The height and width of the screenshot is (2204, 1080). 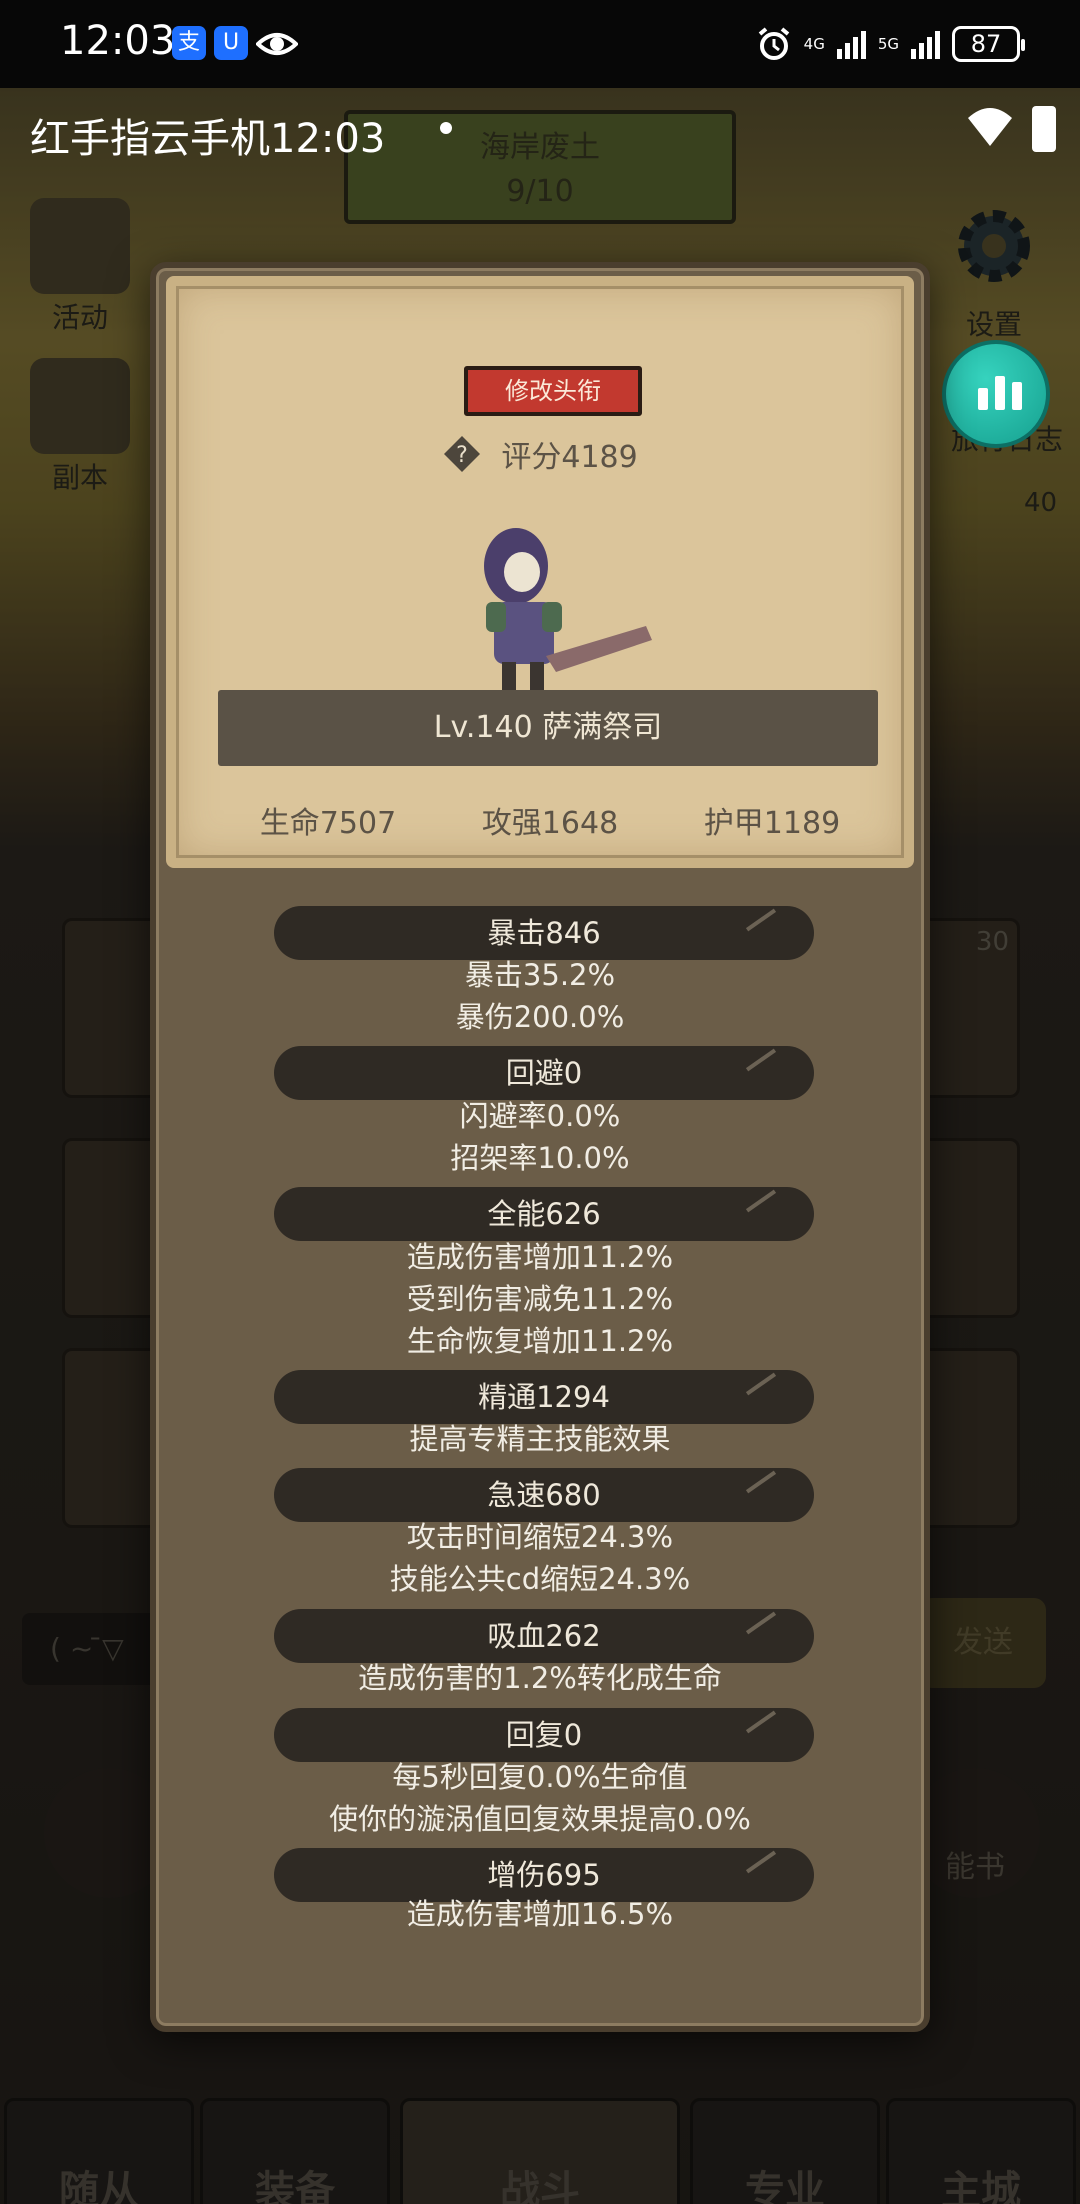 I want to click on stat-line: 造成伤害的1.2%转化成生命, so click(x=540, y=1678).